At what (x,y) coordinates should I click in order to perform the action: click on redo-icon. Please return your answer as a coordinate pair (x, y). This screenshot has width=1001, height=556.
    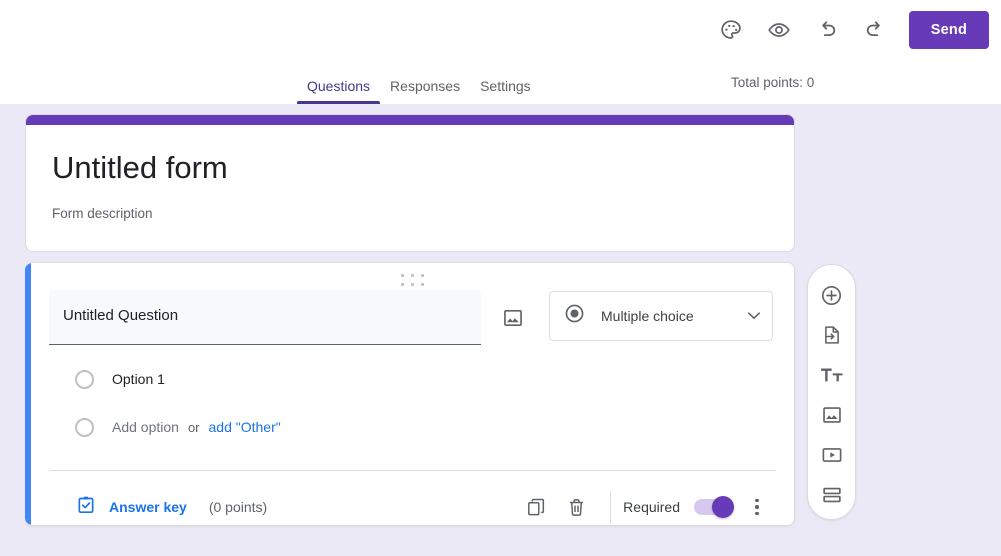
    Looking at the image, I should click on (875, 30).